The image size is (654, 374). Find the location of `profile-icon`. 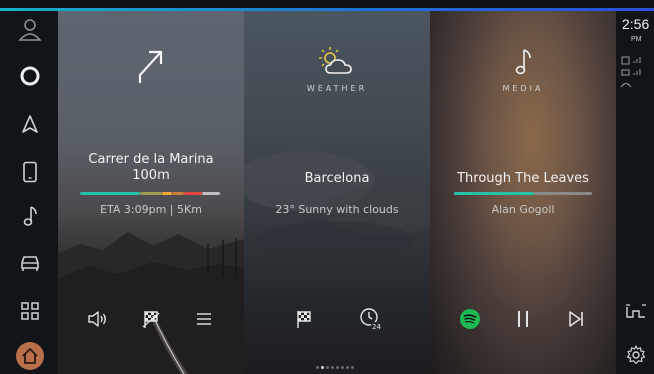

profile-icon is located at coordinates (30, 30).